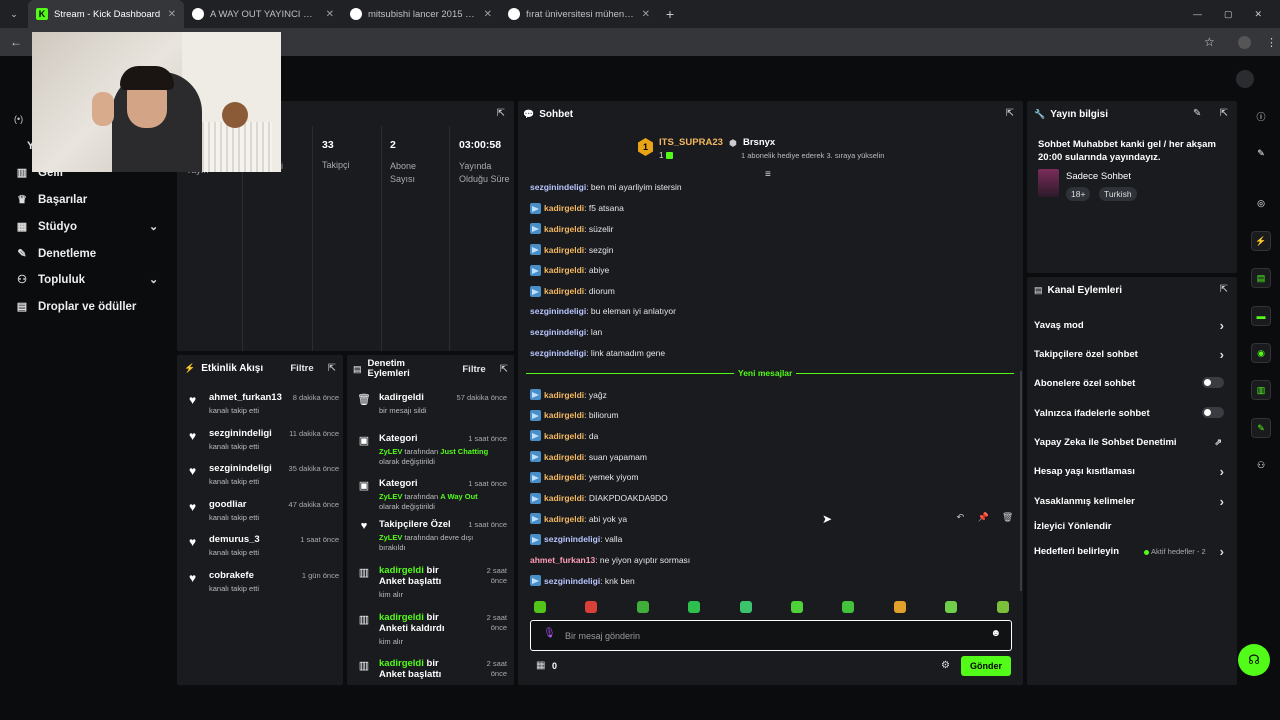 Image resolution: width=1280 pixels, height=720 pixels. What do you see at coordinates (986, 666) in the screenshot?
I see `send-button: Gönder` at bounding box center [986, 666].